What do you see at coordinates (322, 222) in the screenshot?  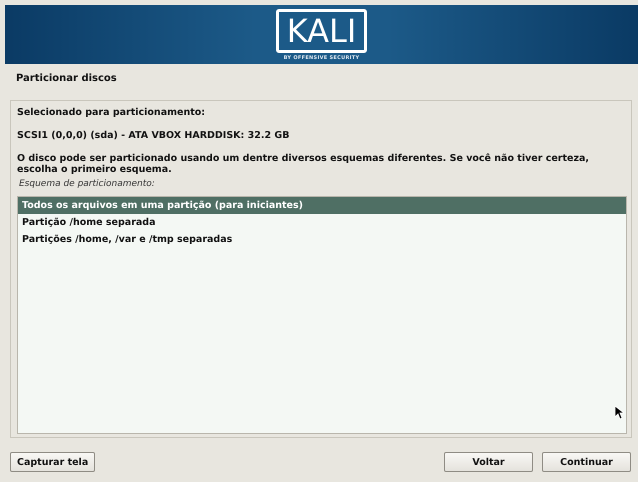 I see `list-item: Partição /home separada` at bounding box center [322, 222].